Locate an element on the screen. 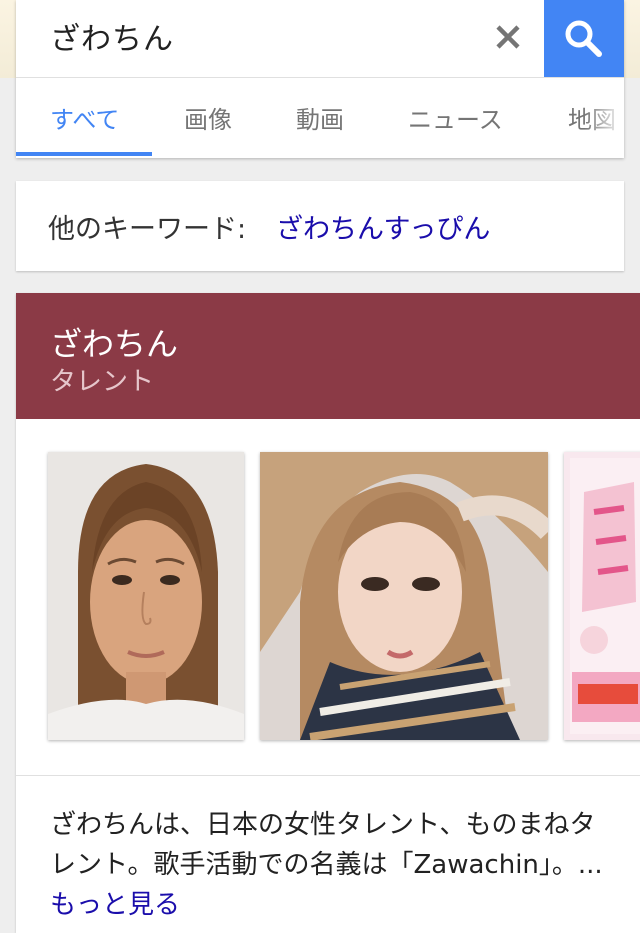 This screenshot has height=933, width=640. search-button is located at coordinates (584, 38).